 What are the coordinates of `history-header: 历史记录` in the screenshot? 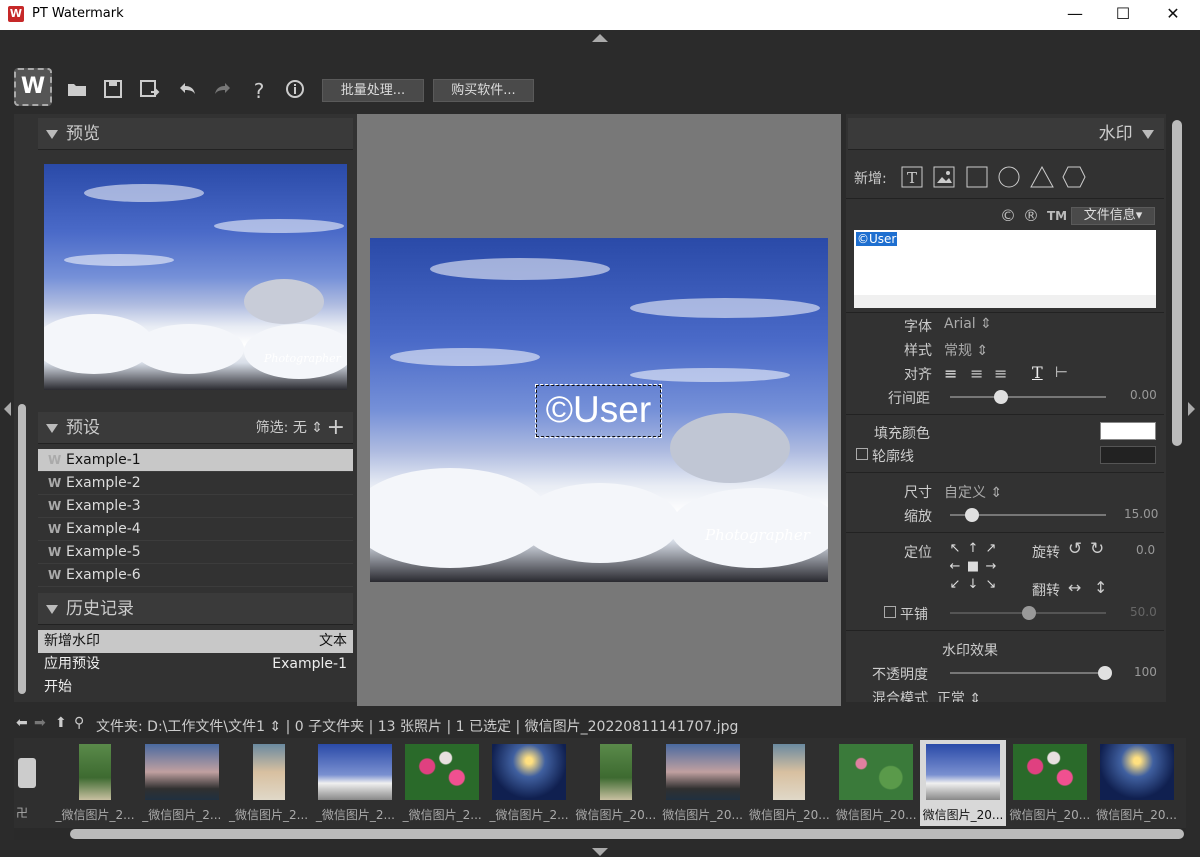 It's located at (195, 609).